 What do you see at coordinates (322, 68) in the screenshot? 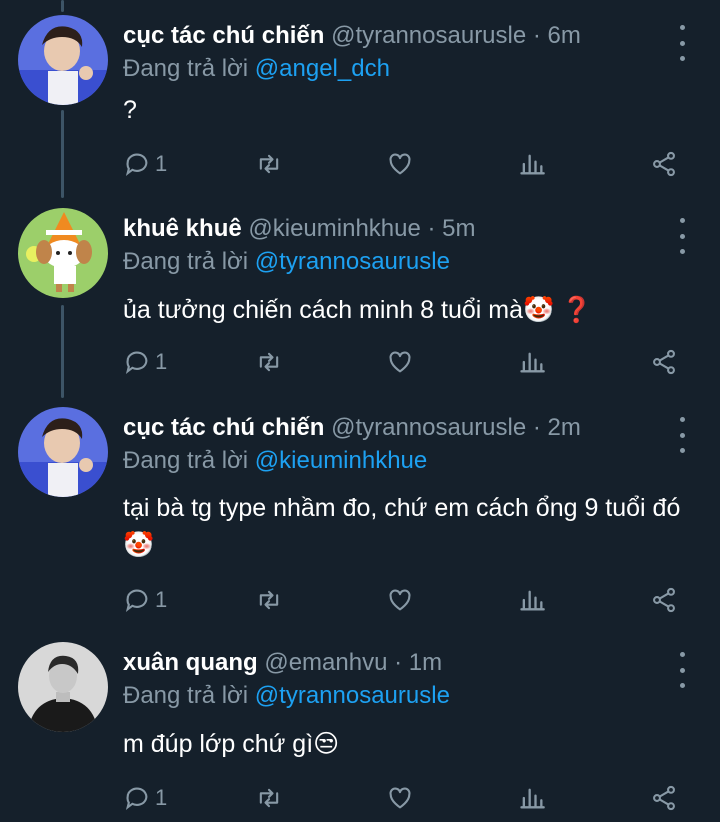
I see `mention-link: @angel_dch` at bounding box center [322, 68].